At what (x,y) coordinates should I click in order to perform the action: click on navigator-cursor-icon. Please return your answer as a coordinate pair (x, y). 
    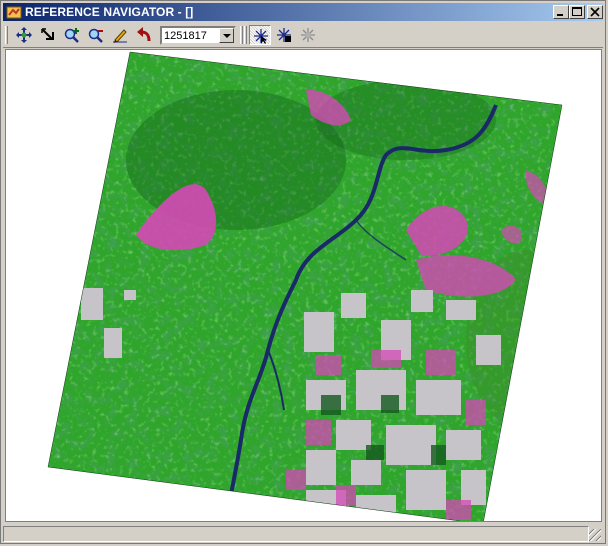
    Looking at the image, I should click on (261, 36).